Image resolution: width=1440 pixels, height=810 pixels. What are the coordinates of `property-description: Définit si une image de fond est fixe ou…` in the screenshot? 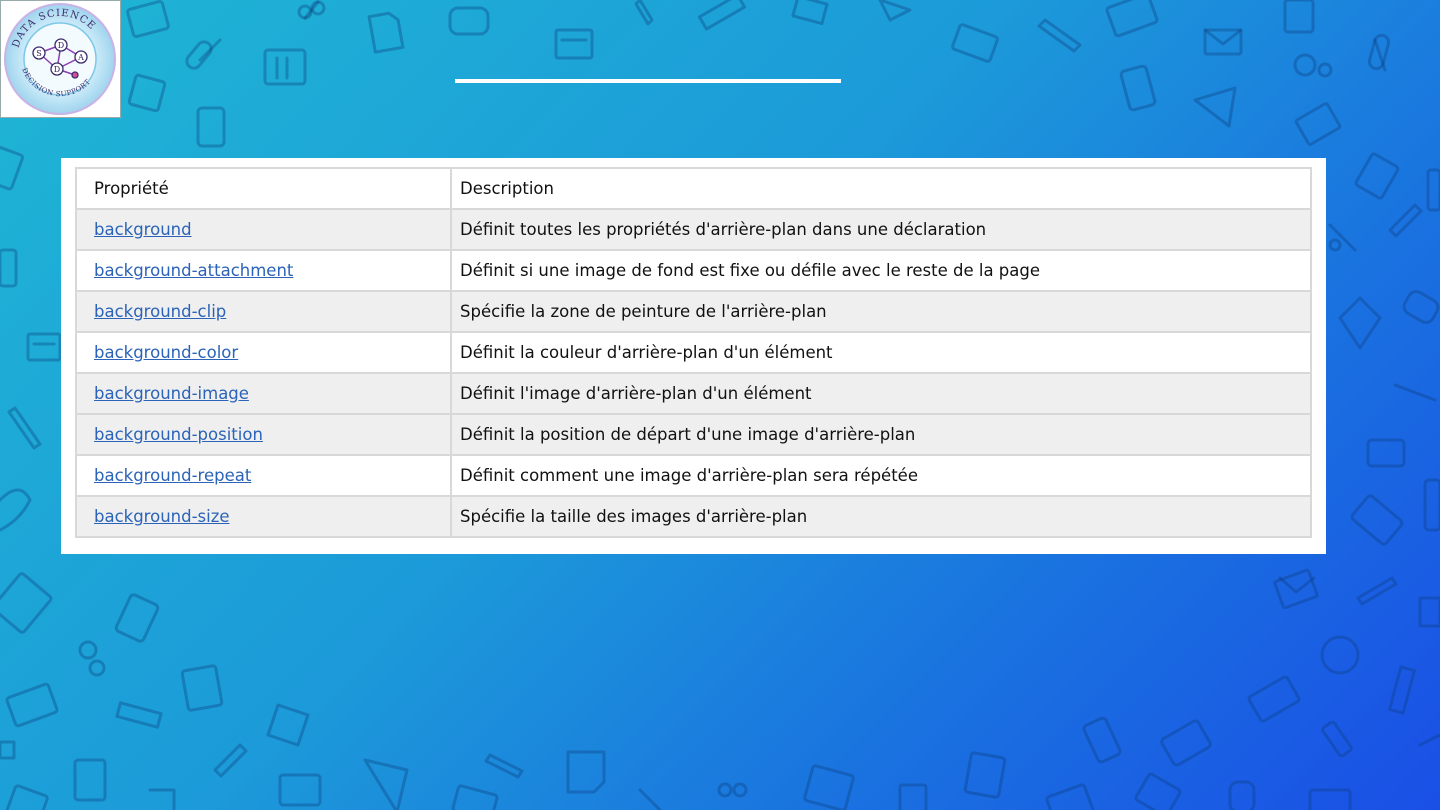 It's located at (881, 270).